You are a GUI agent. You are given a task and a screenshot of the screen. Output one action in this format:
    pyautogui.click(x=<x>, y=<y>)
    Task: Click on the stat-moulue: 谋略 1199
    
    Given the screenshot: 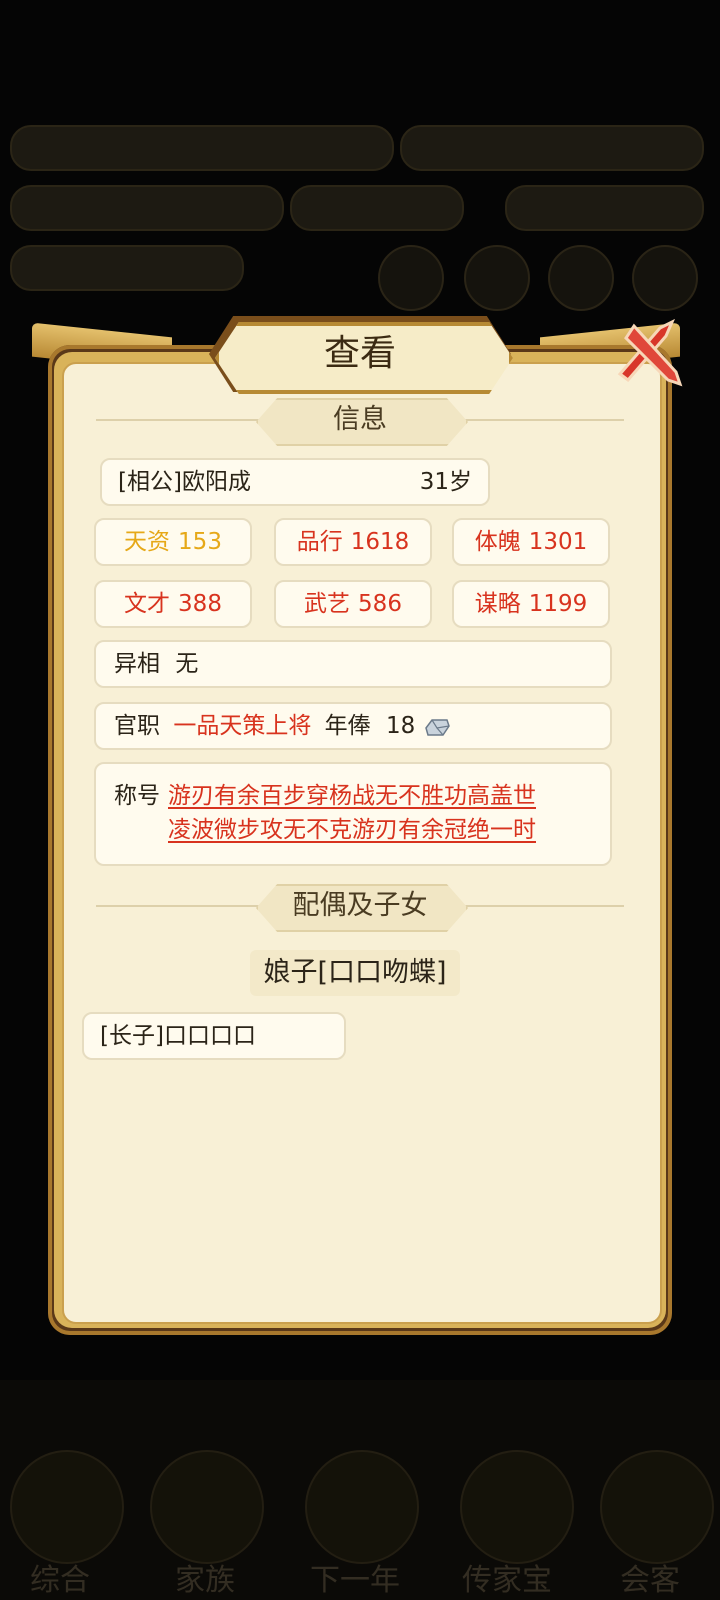 What is the action you would take?
    pyautogui.click(x=531, y=604)
    